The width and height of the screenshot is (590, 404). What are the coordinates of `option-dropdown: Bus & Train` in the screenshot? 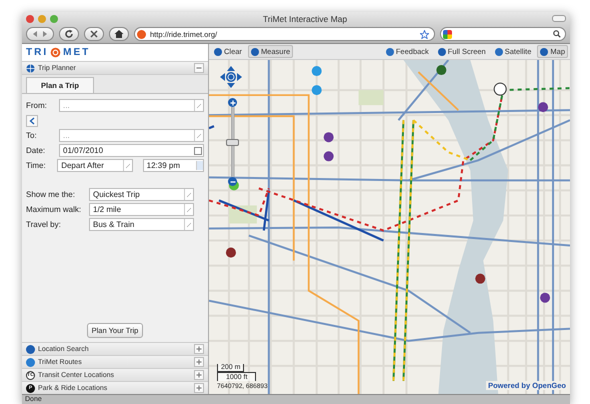 It's located at (141, 224).